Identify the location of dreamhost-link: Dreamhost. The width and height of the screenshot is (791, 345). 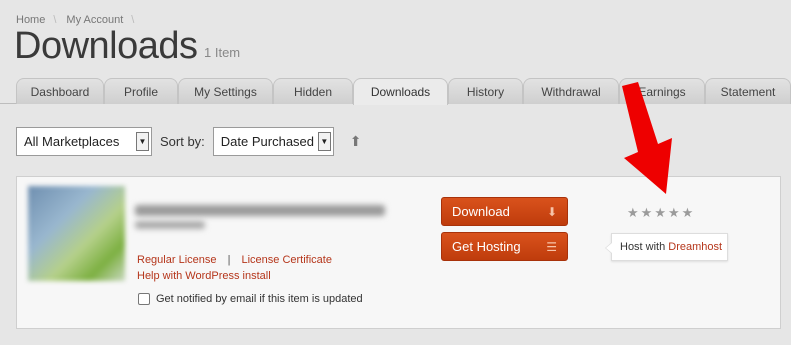
(695, 247).